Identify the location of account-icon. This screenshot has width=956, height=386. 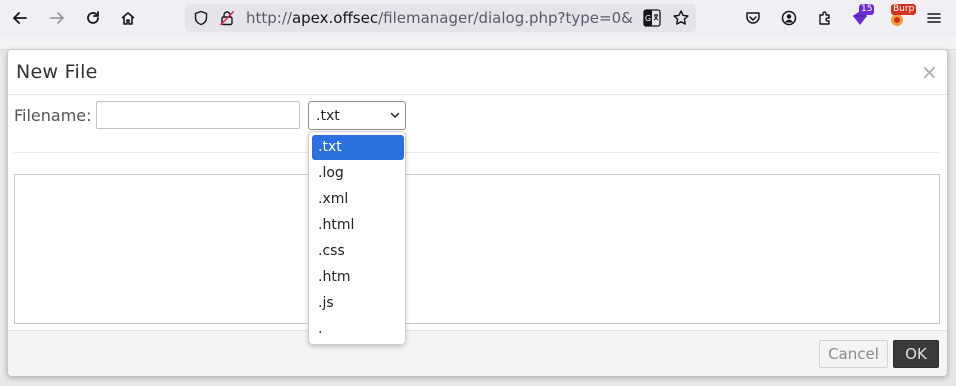
(789, 18).